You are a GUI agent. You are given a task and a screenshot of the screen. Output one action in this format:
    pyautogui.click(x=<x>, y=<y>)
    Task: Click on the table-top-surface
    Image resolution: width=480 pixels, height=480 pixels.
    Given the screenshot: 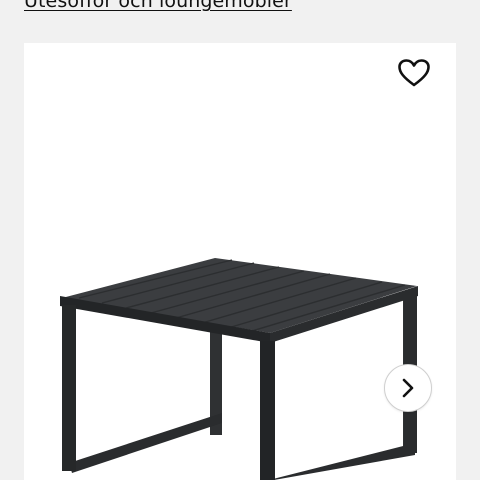 What is the action you would take?
    pyautogui.click(x=239, y=295)
    